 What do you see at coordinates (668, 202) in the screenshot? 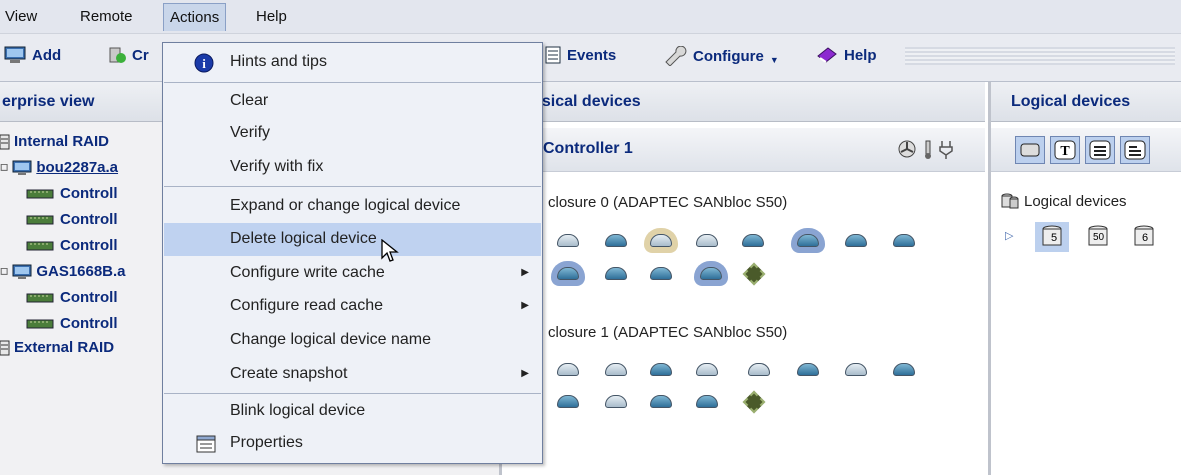
I see `enclosure-0-label: closure 0 (ADAPTEC SANbloc S50)` at bounding box center [668, 202].